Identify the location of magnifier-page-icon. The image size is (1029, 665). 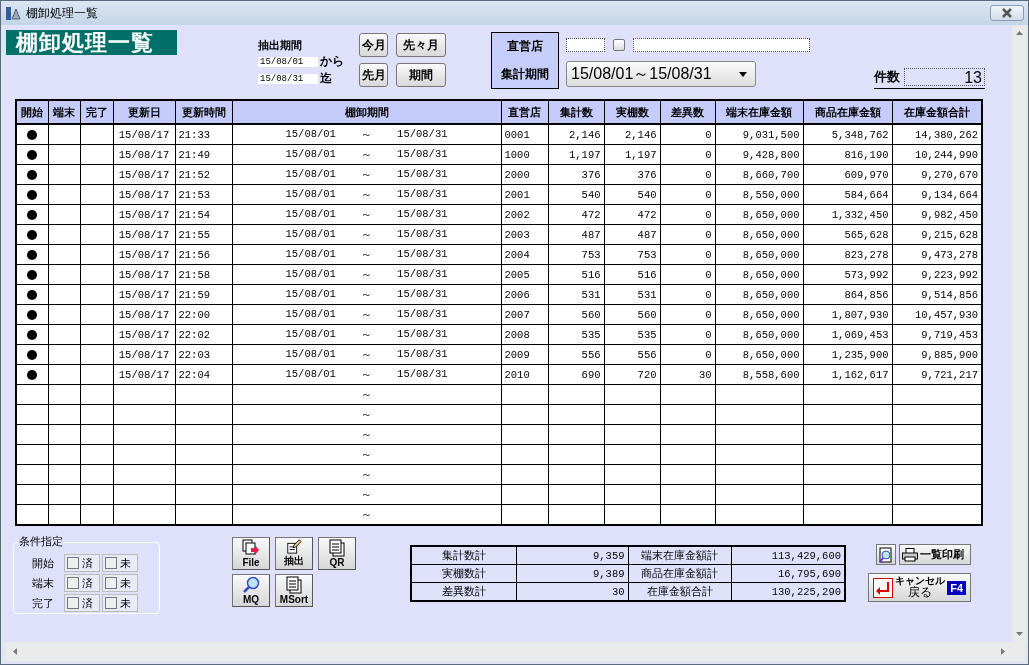
(886, 554).